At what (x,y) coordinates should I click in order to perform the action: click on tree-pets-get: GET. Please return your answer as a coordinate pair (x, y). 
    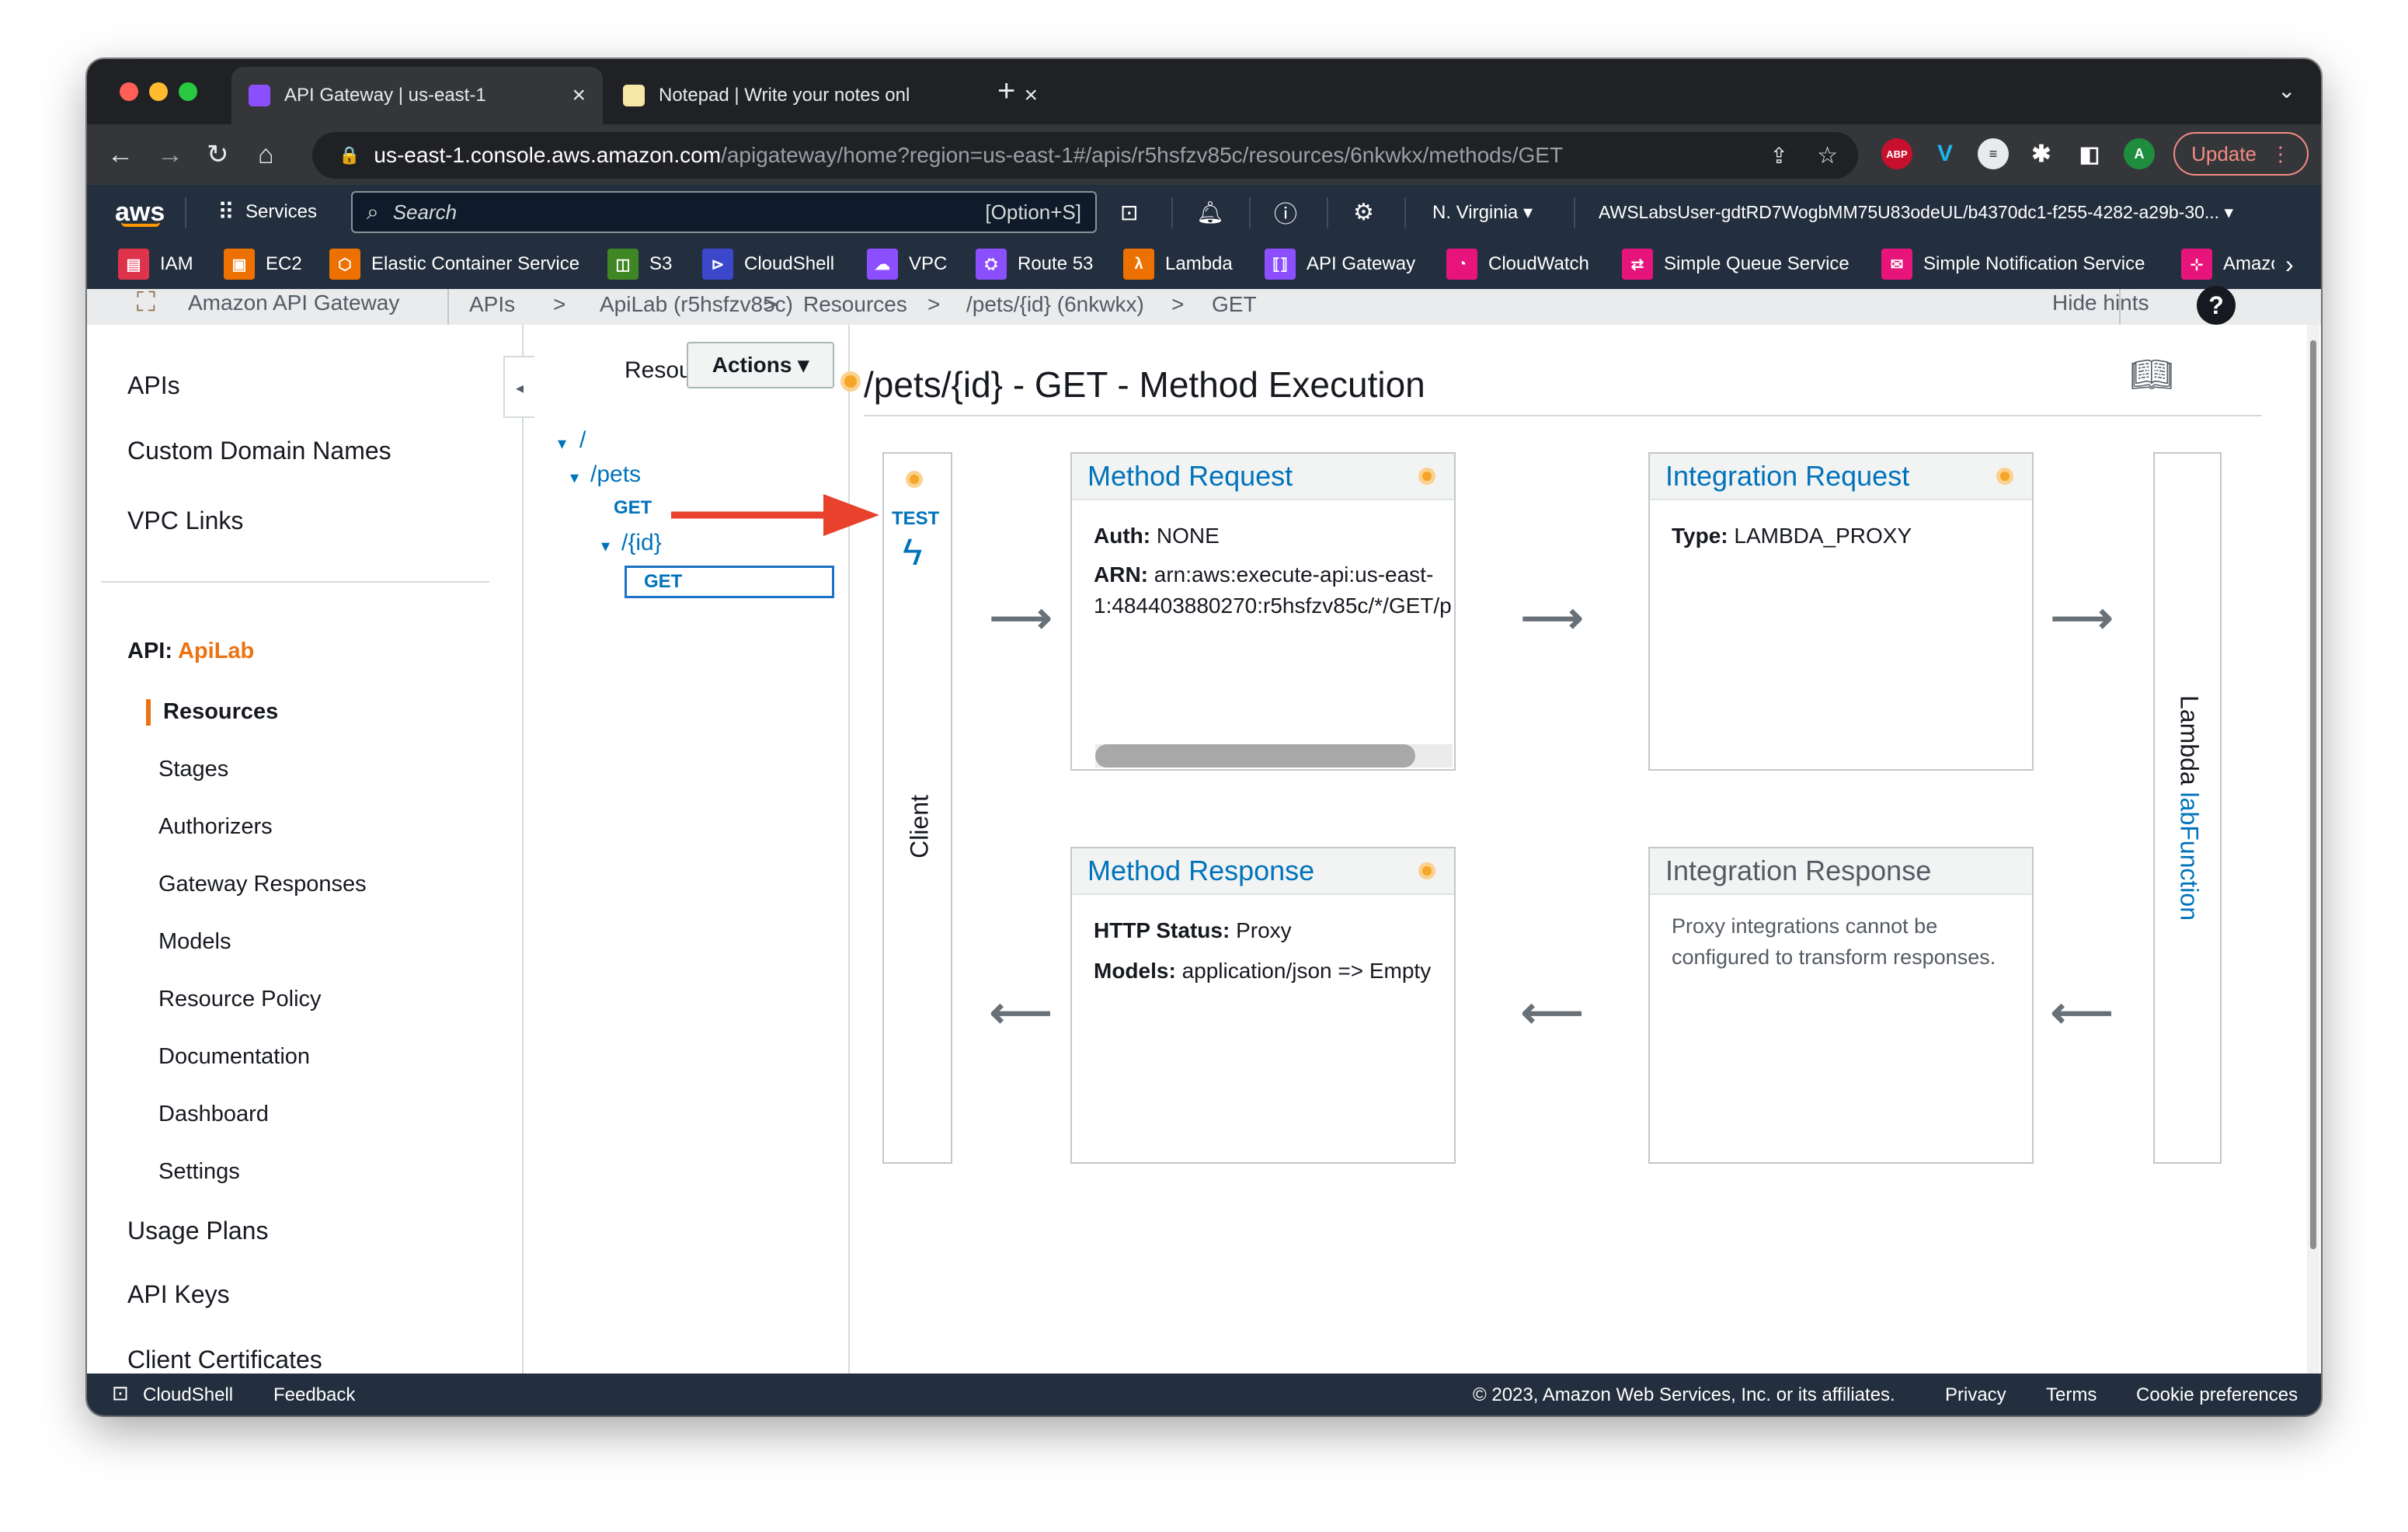
    Looking at the image, I should click on (633, 508).